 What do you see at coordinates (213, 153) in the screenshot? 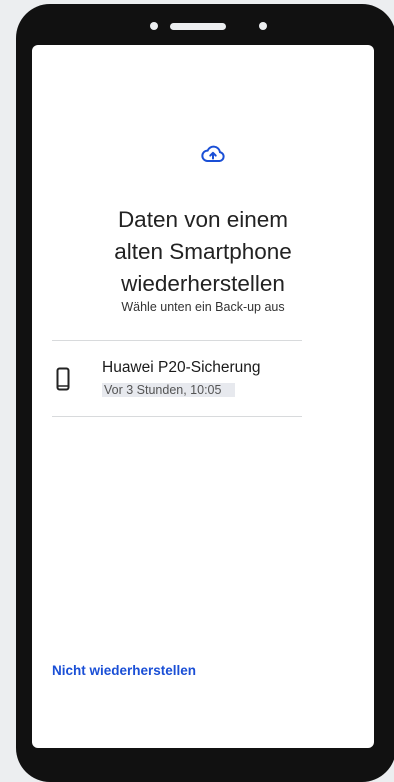
I see `cloud-upload-icon` at bounding box center [213, 153].